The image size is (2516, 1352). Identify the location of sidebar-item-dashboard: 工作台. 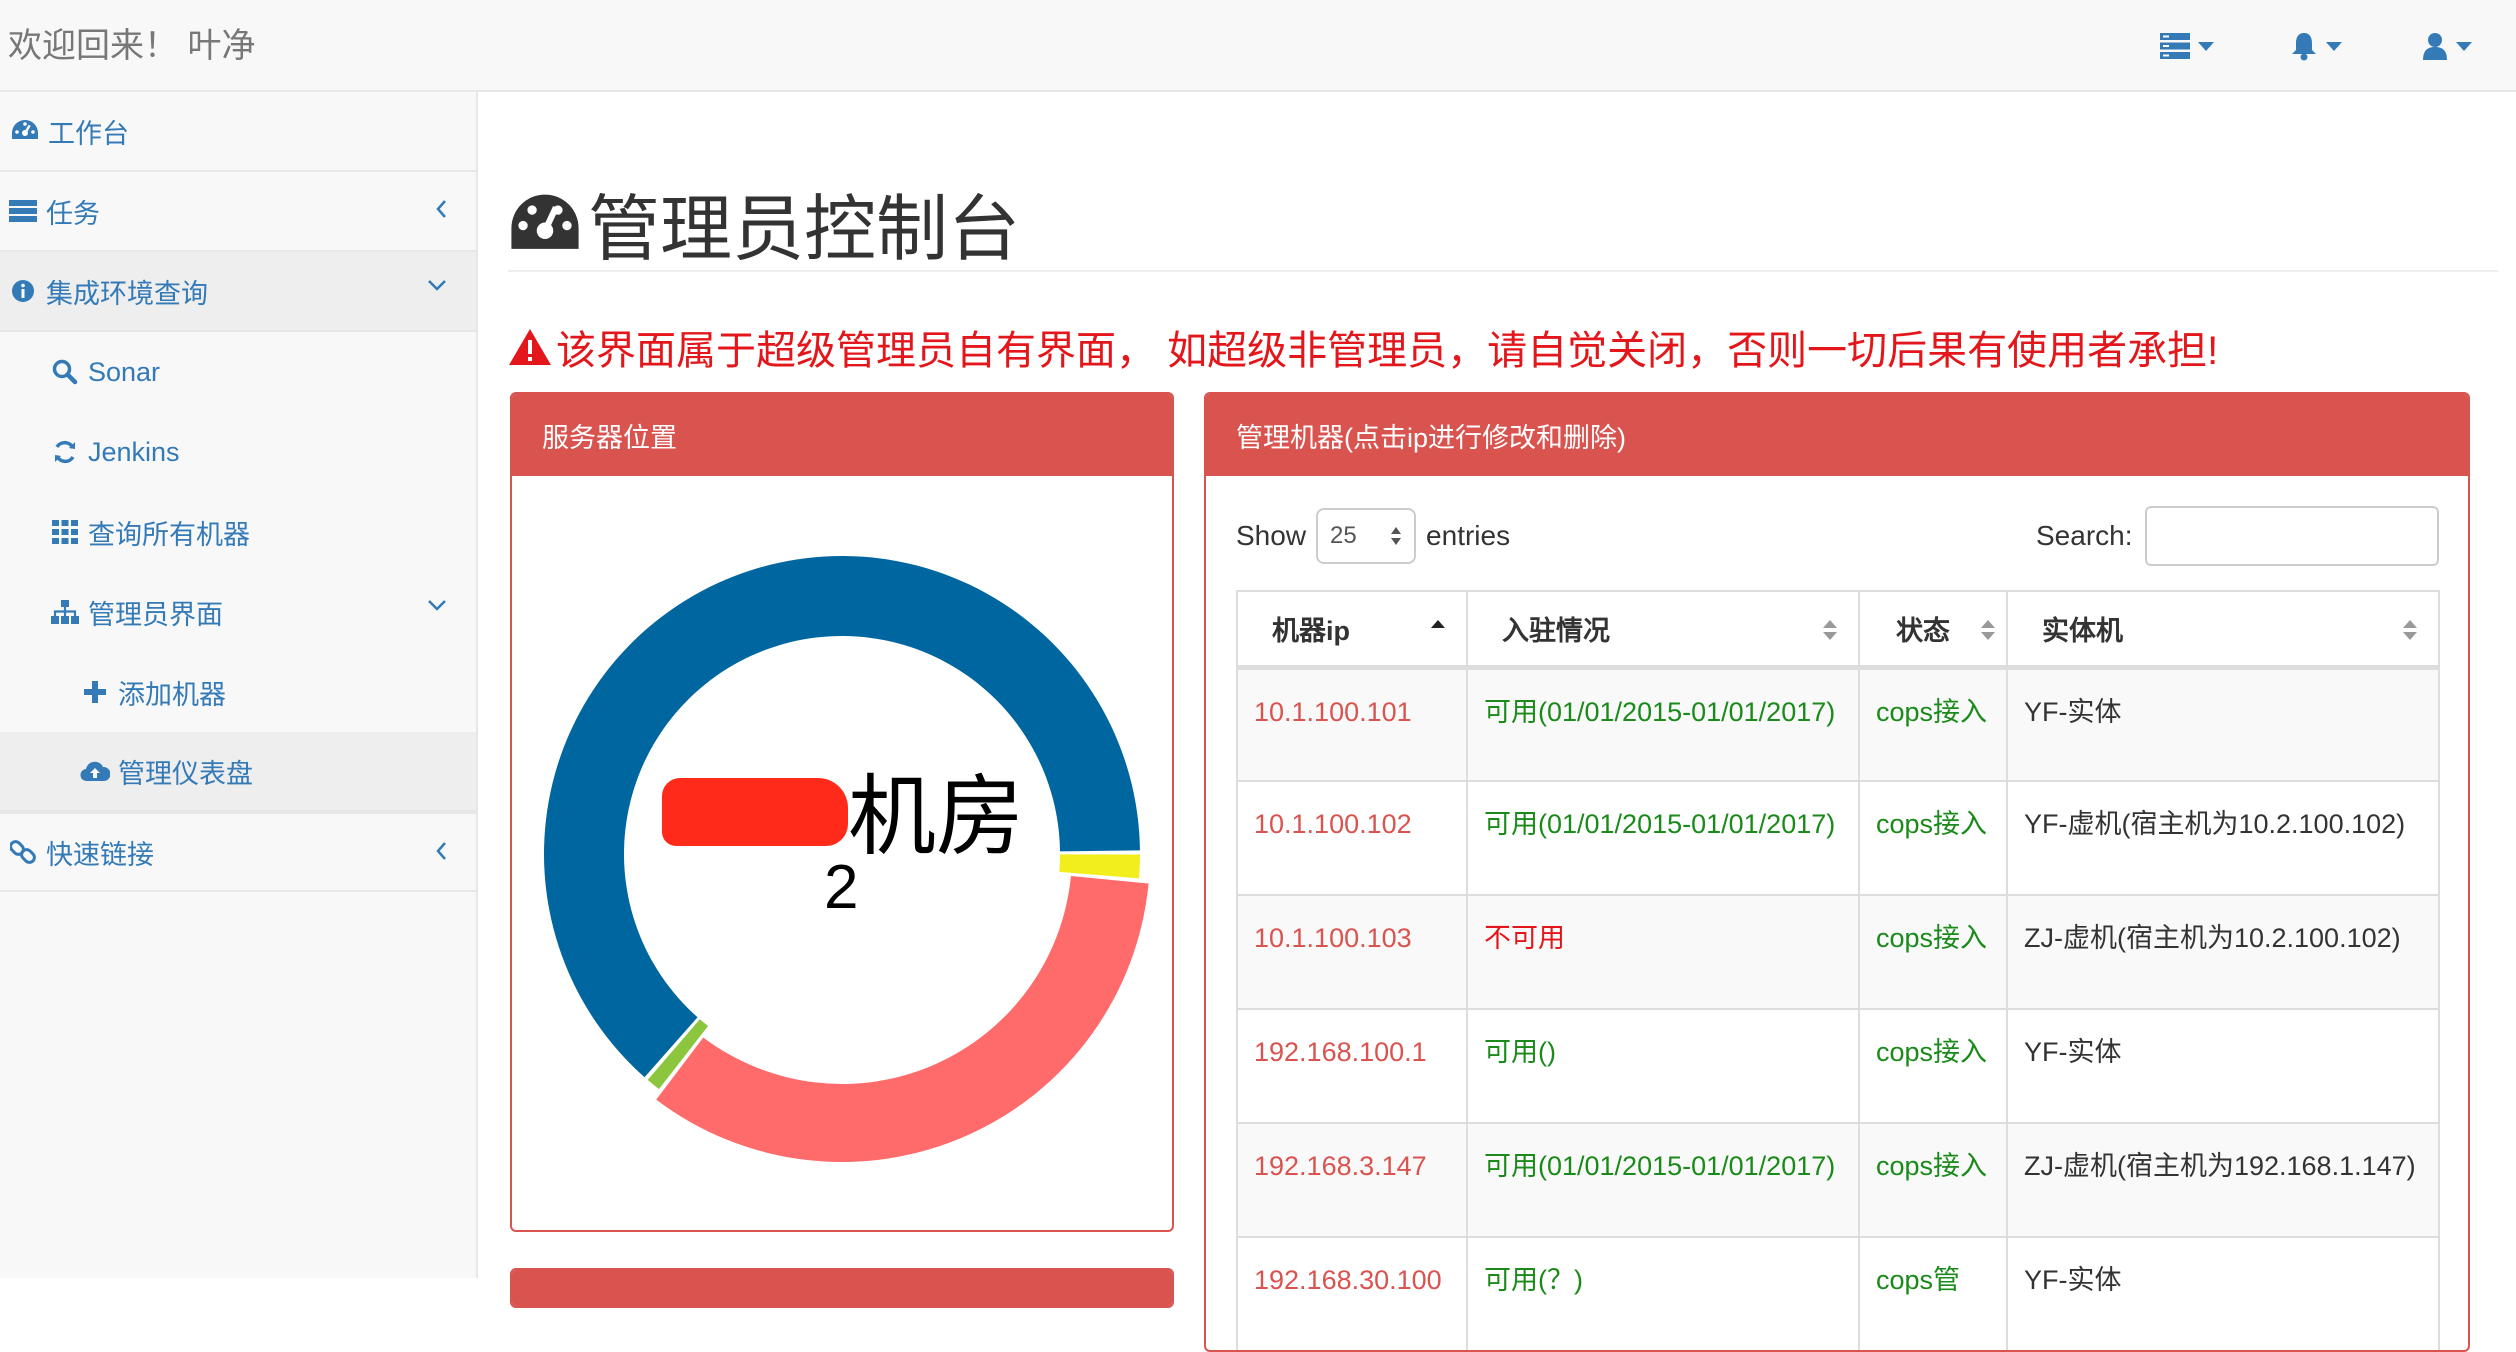
(238, 132).